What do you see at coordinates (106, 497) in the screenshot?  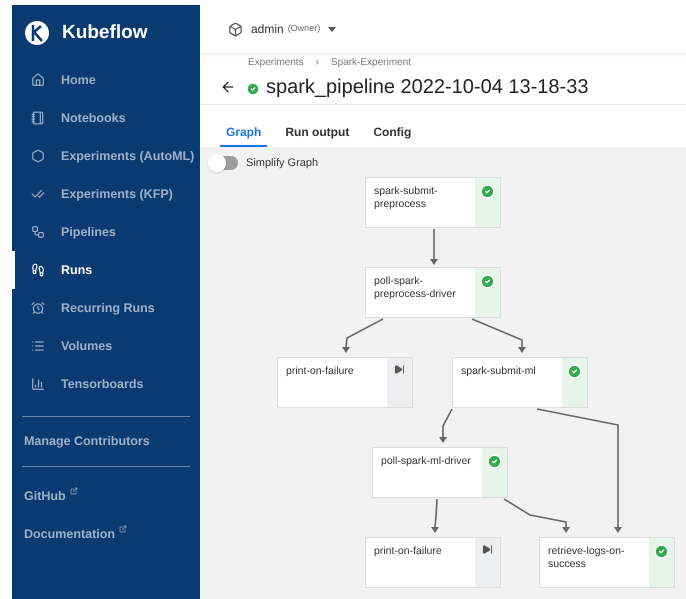 I see `external-link: GitHub` at bounding box center [106, 497].